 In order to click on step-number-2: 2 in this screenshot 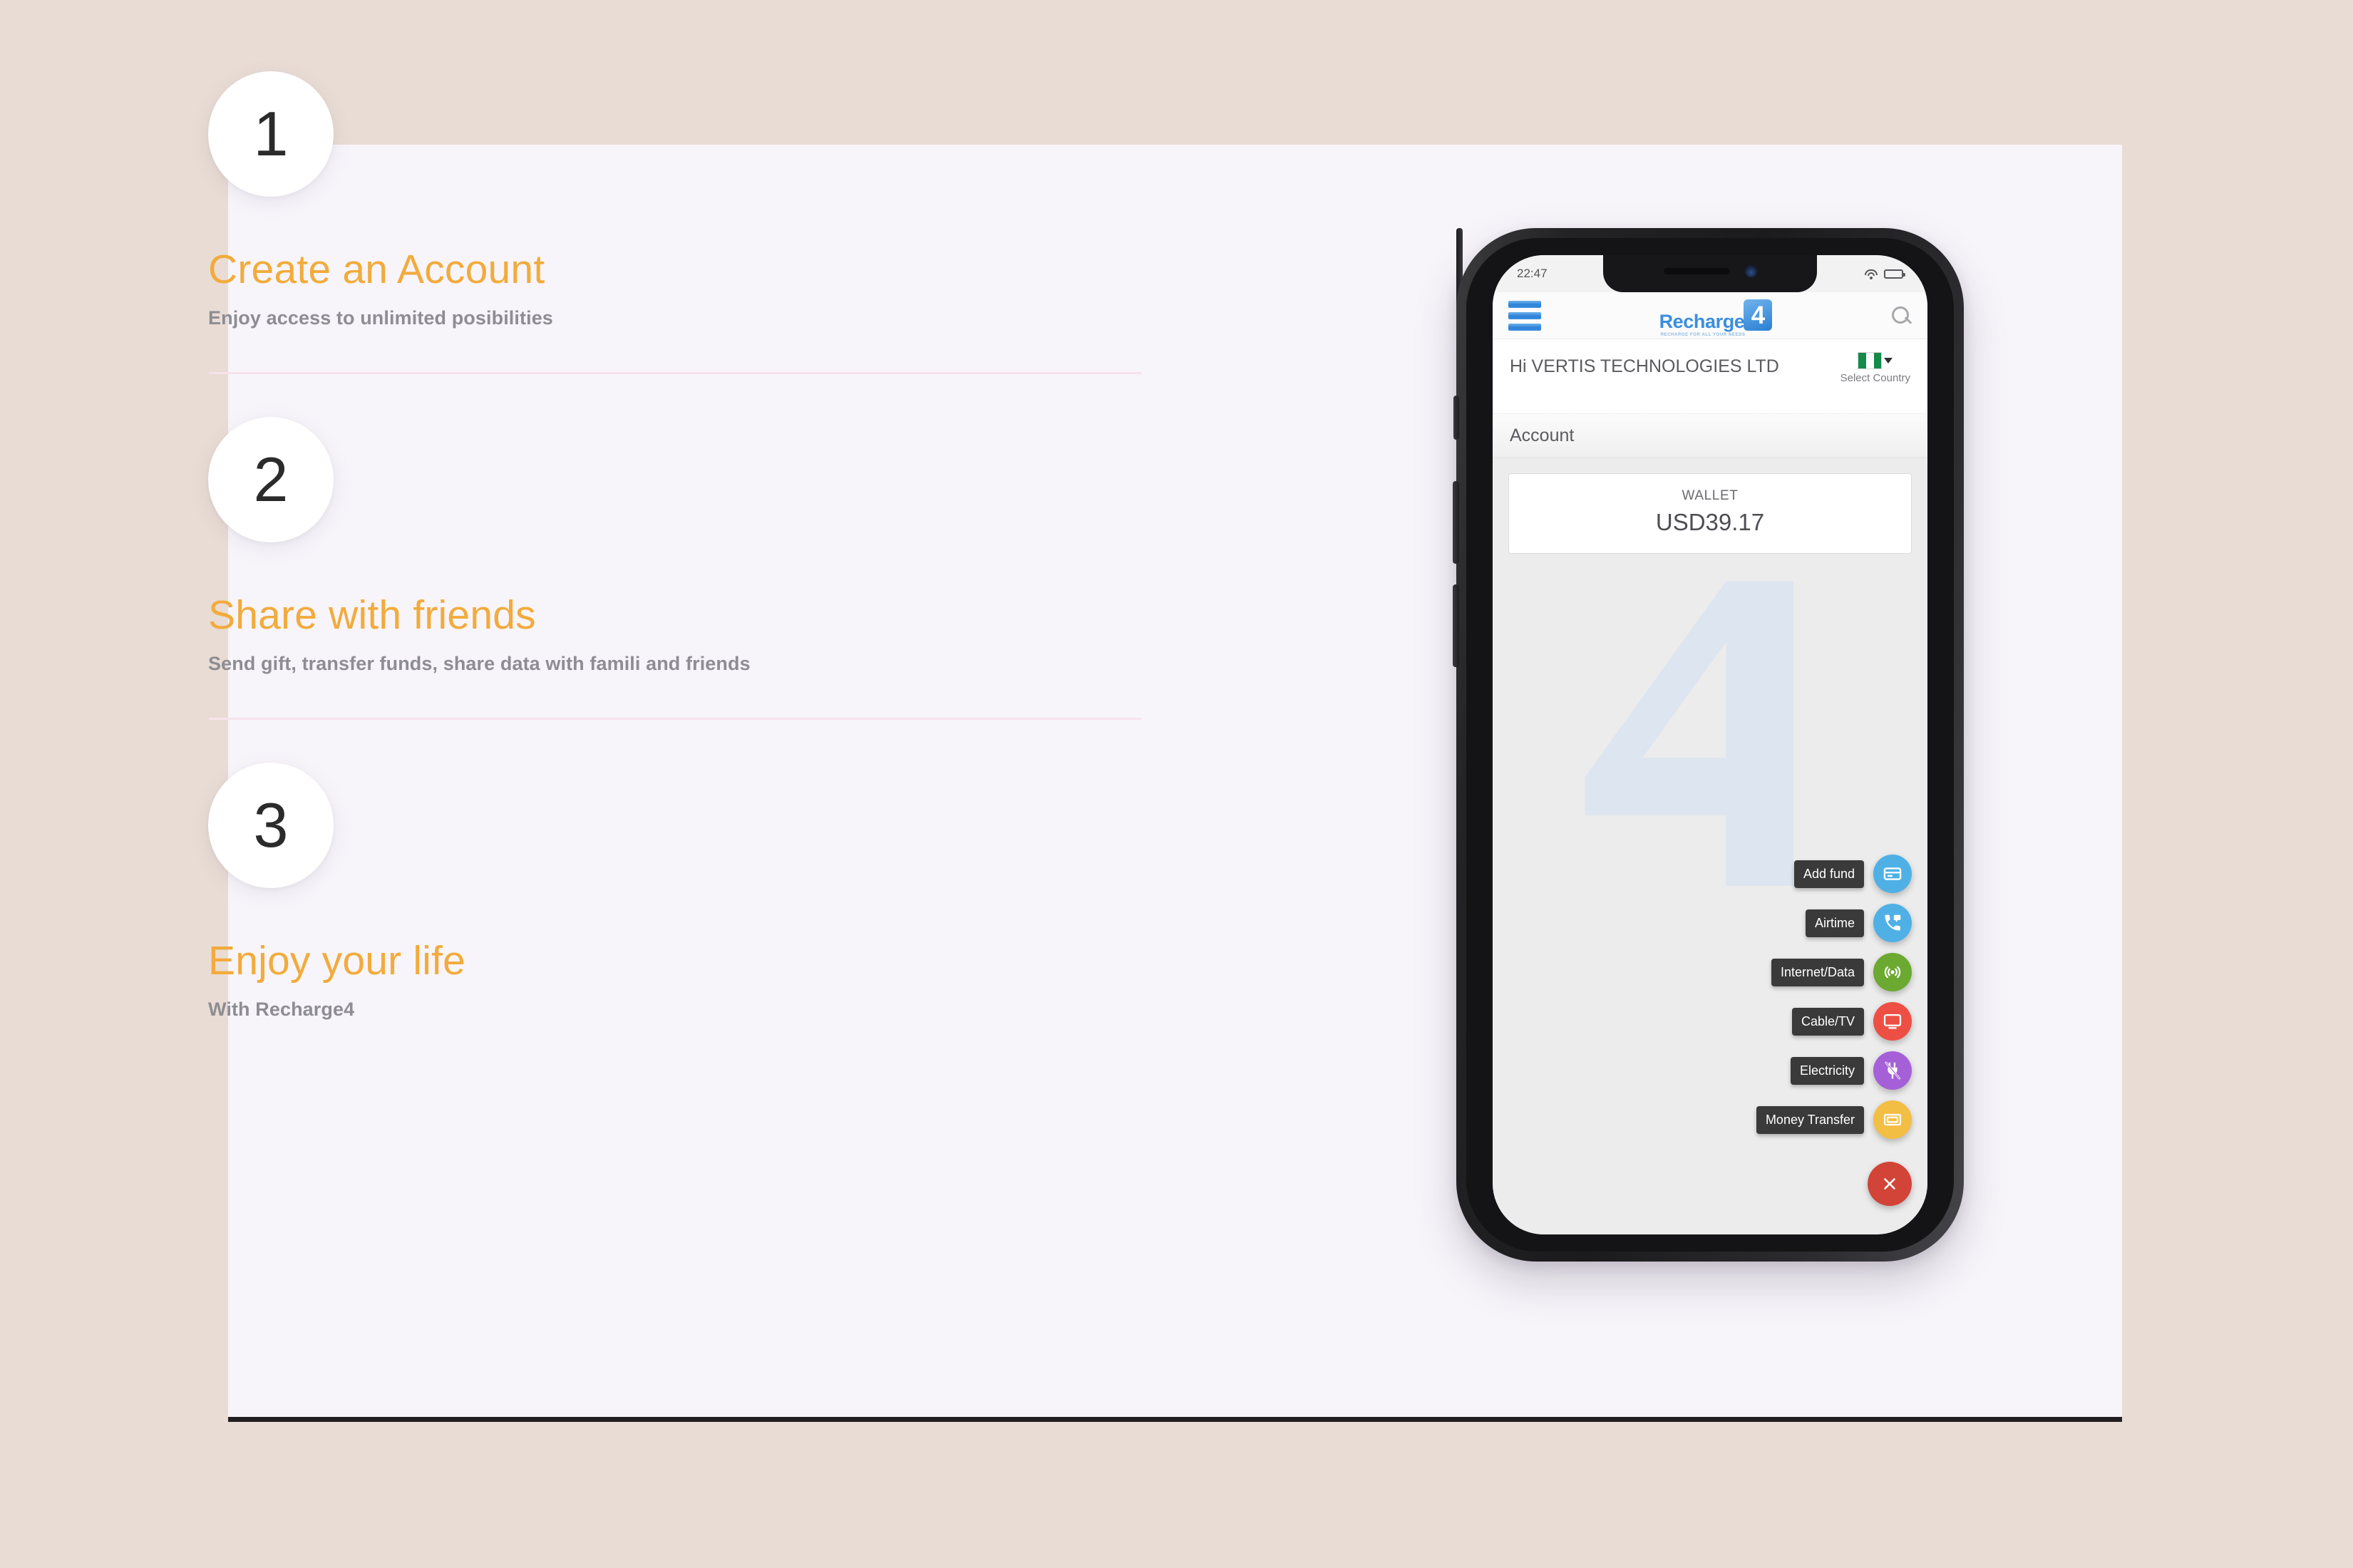, I will do `click(271, 479)`.